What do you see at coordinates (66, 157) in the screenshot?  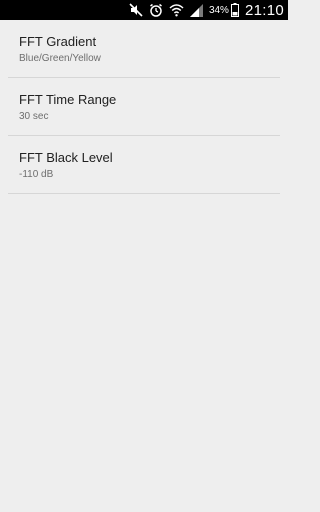 I see `preference-title: FFT Black Level` at bounding box center [66, 157].